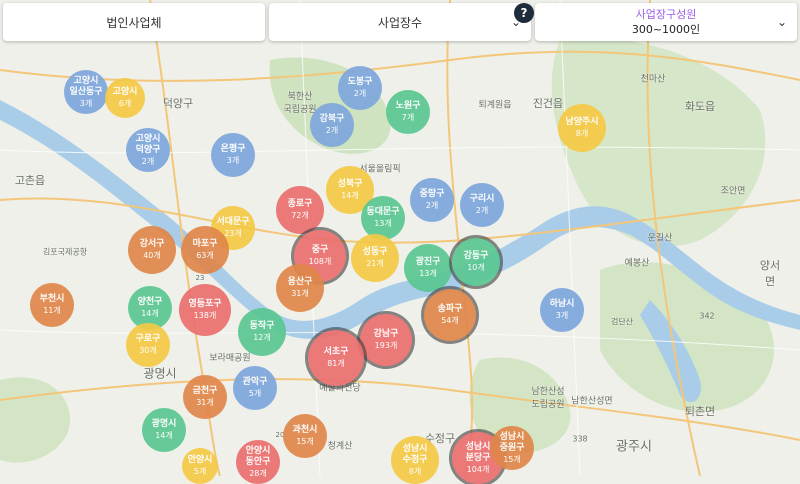 This screenshot has width=800, height=484. I want to click on district-bubble: 동대문구 13개, so click(383, 218).